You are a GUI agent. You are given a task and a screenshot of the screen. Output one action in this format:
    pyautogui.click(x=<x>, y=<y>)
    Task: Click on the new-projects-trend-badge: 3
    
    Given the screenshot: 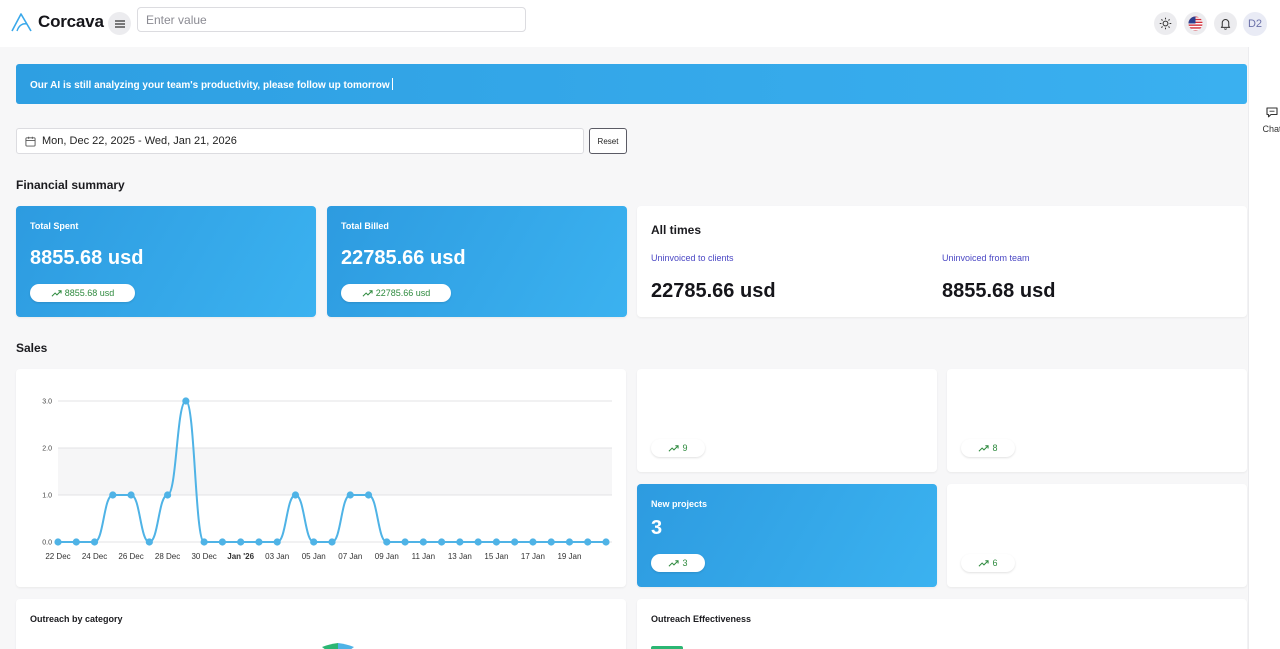 What is the action you would take?
    pyautogui.click(x=678, y=563)
    